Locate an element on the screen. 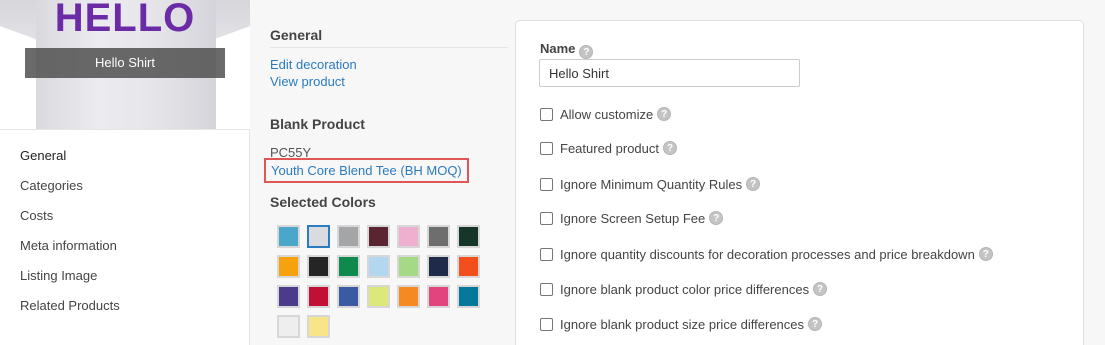 The image size is (1105, 345). shirt-print-text: HELLO is located at coordinates (125, 20).